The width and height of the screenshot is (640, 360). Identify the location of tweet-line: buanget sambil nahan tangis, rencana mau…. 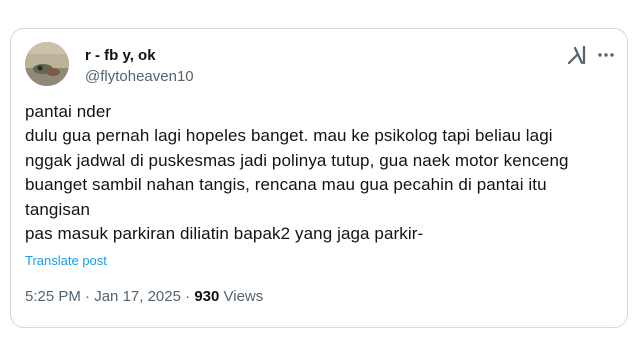
(286, 185).